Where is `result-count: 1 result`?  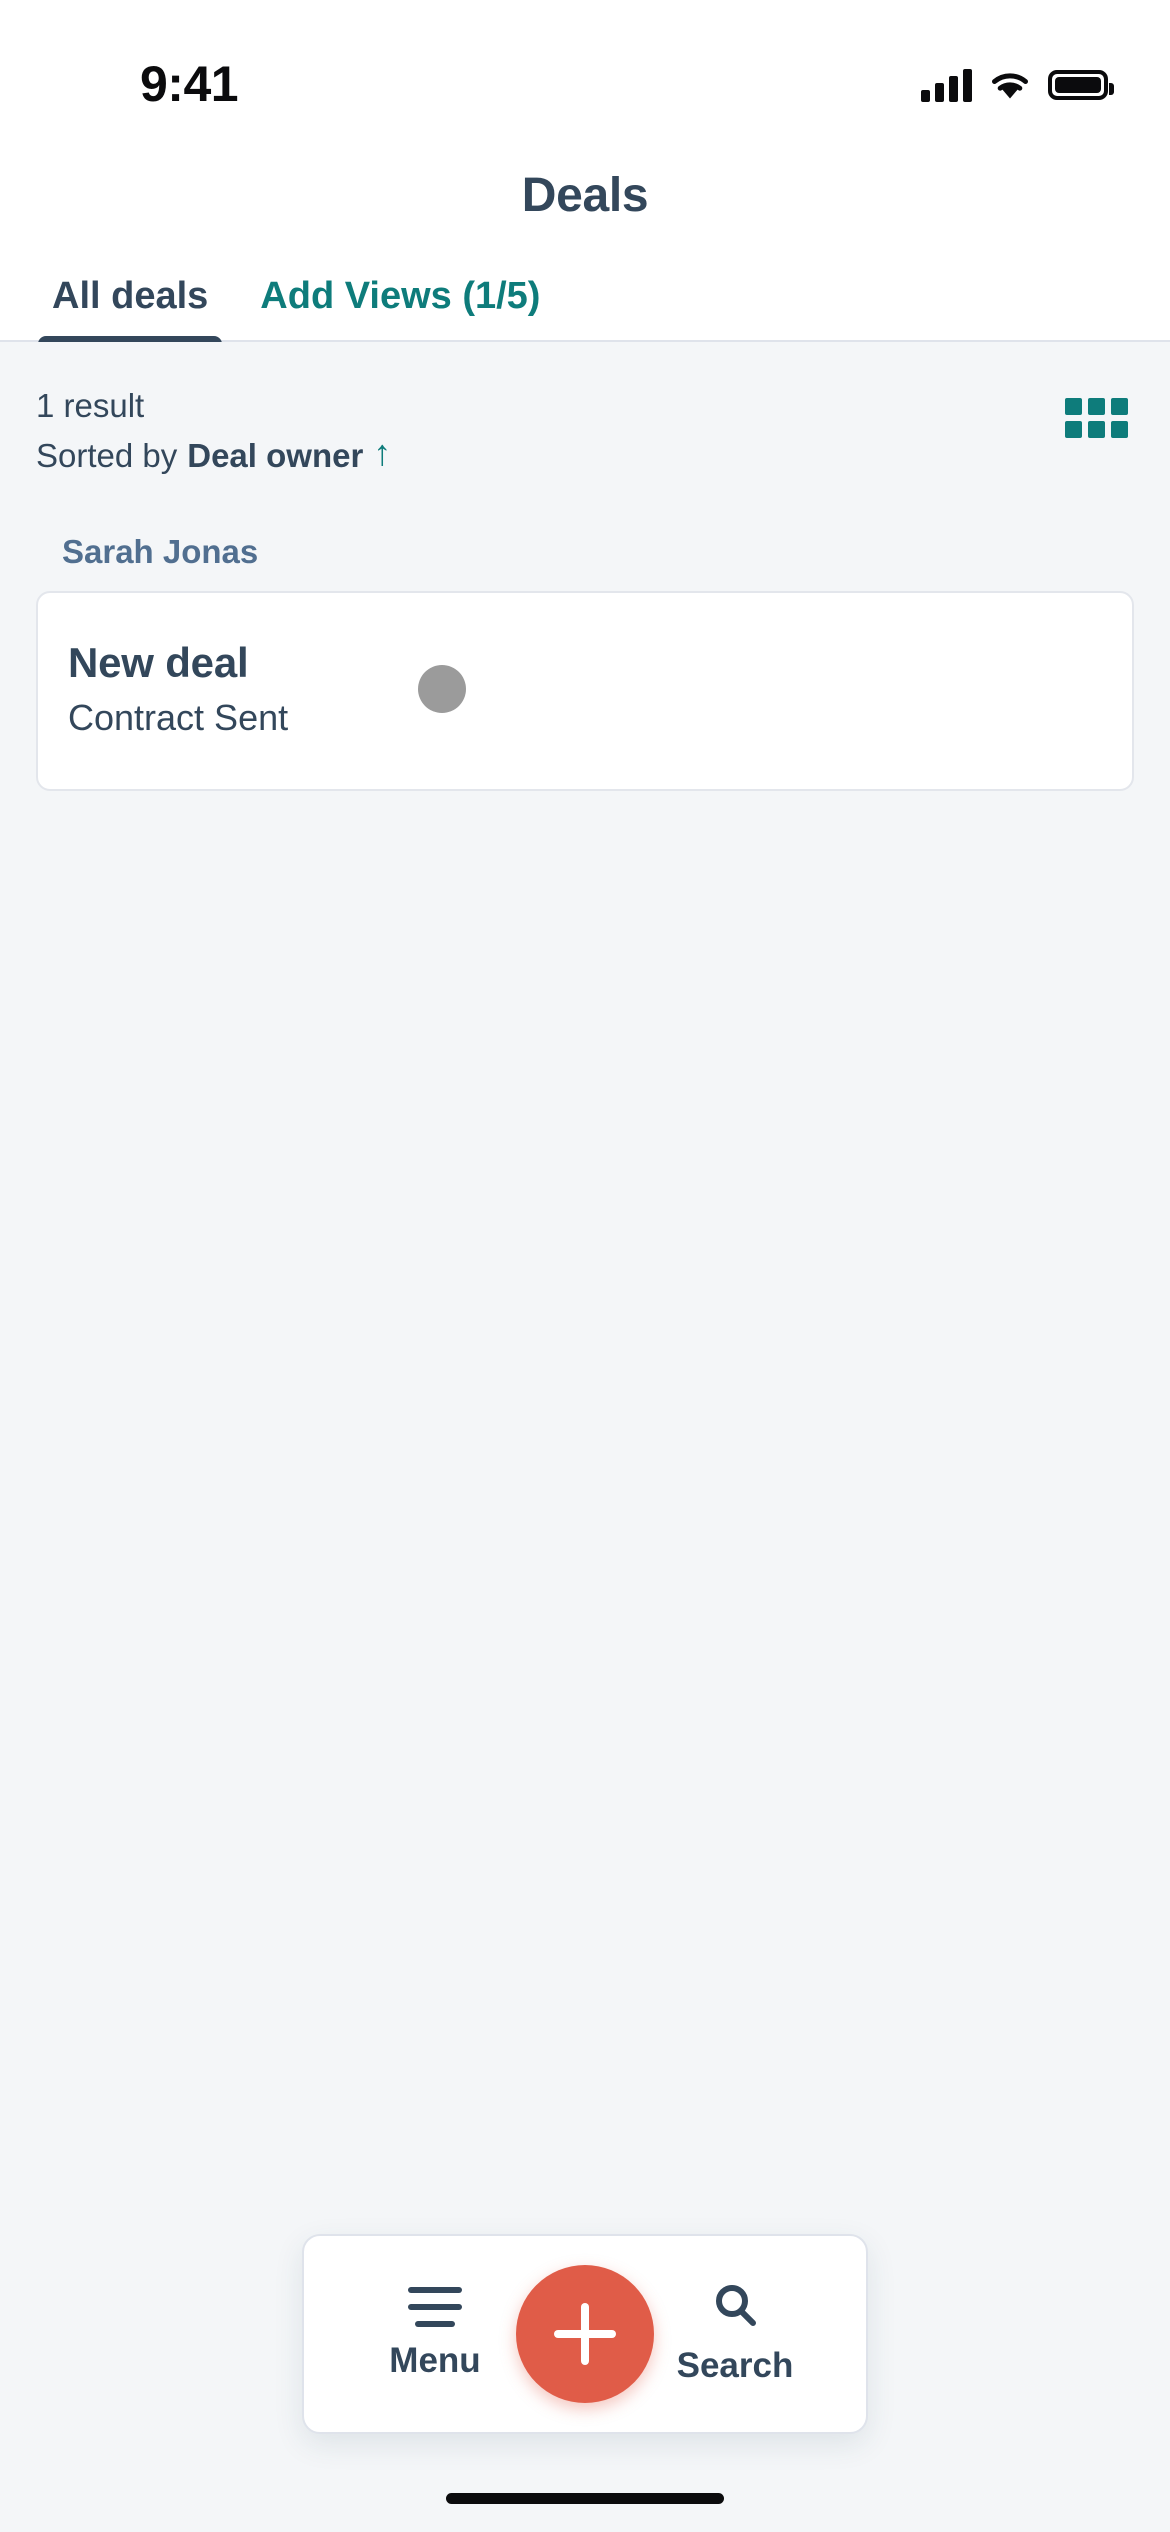
result-count: 1 result is located at coordinates (90, 405).